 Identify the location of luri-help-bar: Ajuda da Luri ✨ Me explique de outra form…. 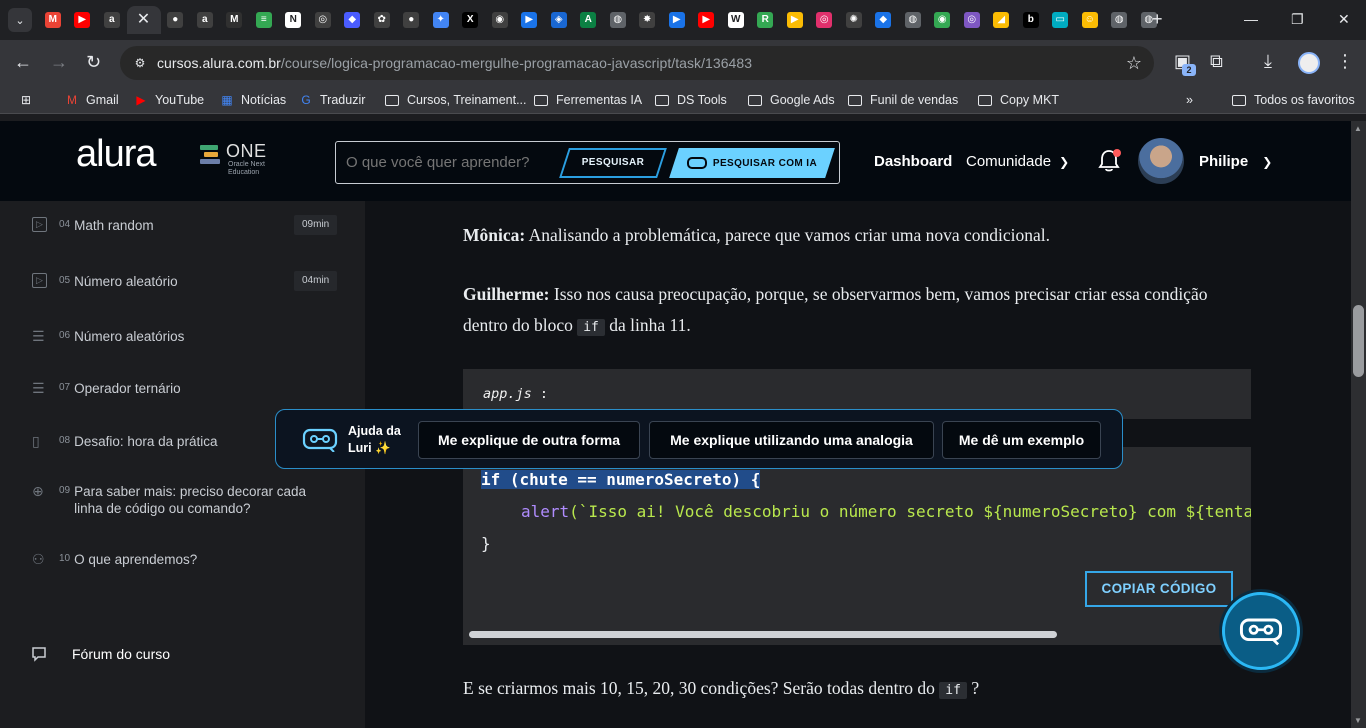
(699, 439).